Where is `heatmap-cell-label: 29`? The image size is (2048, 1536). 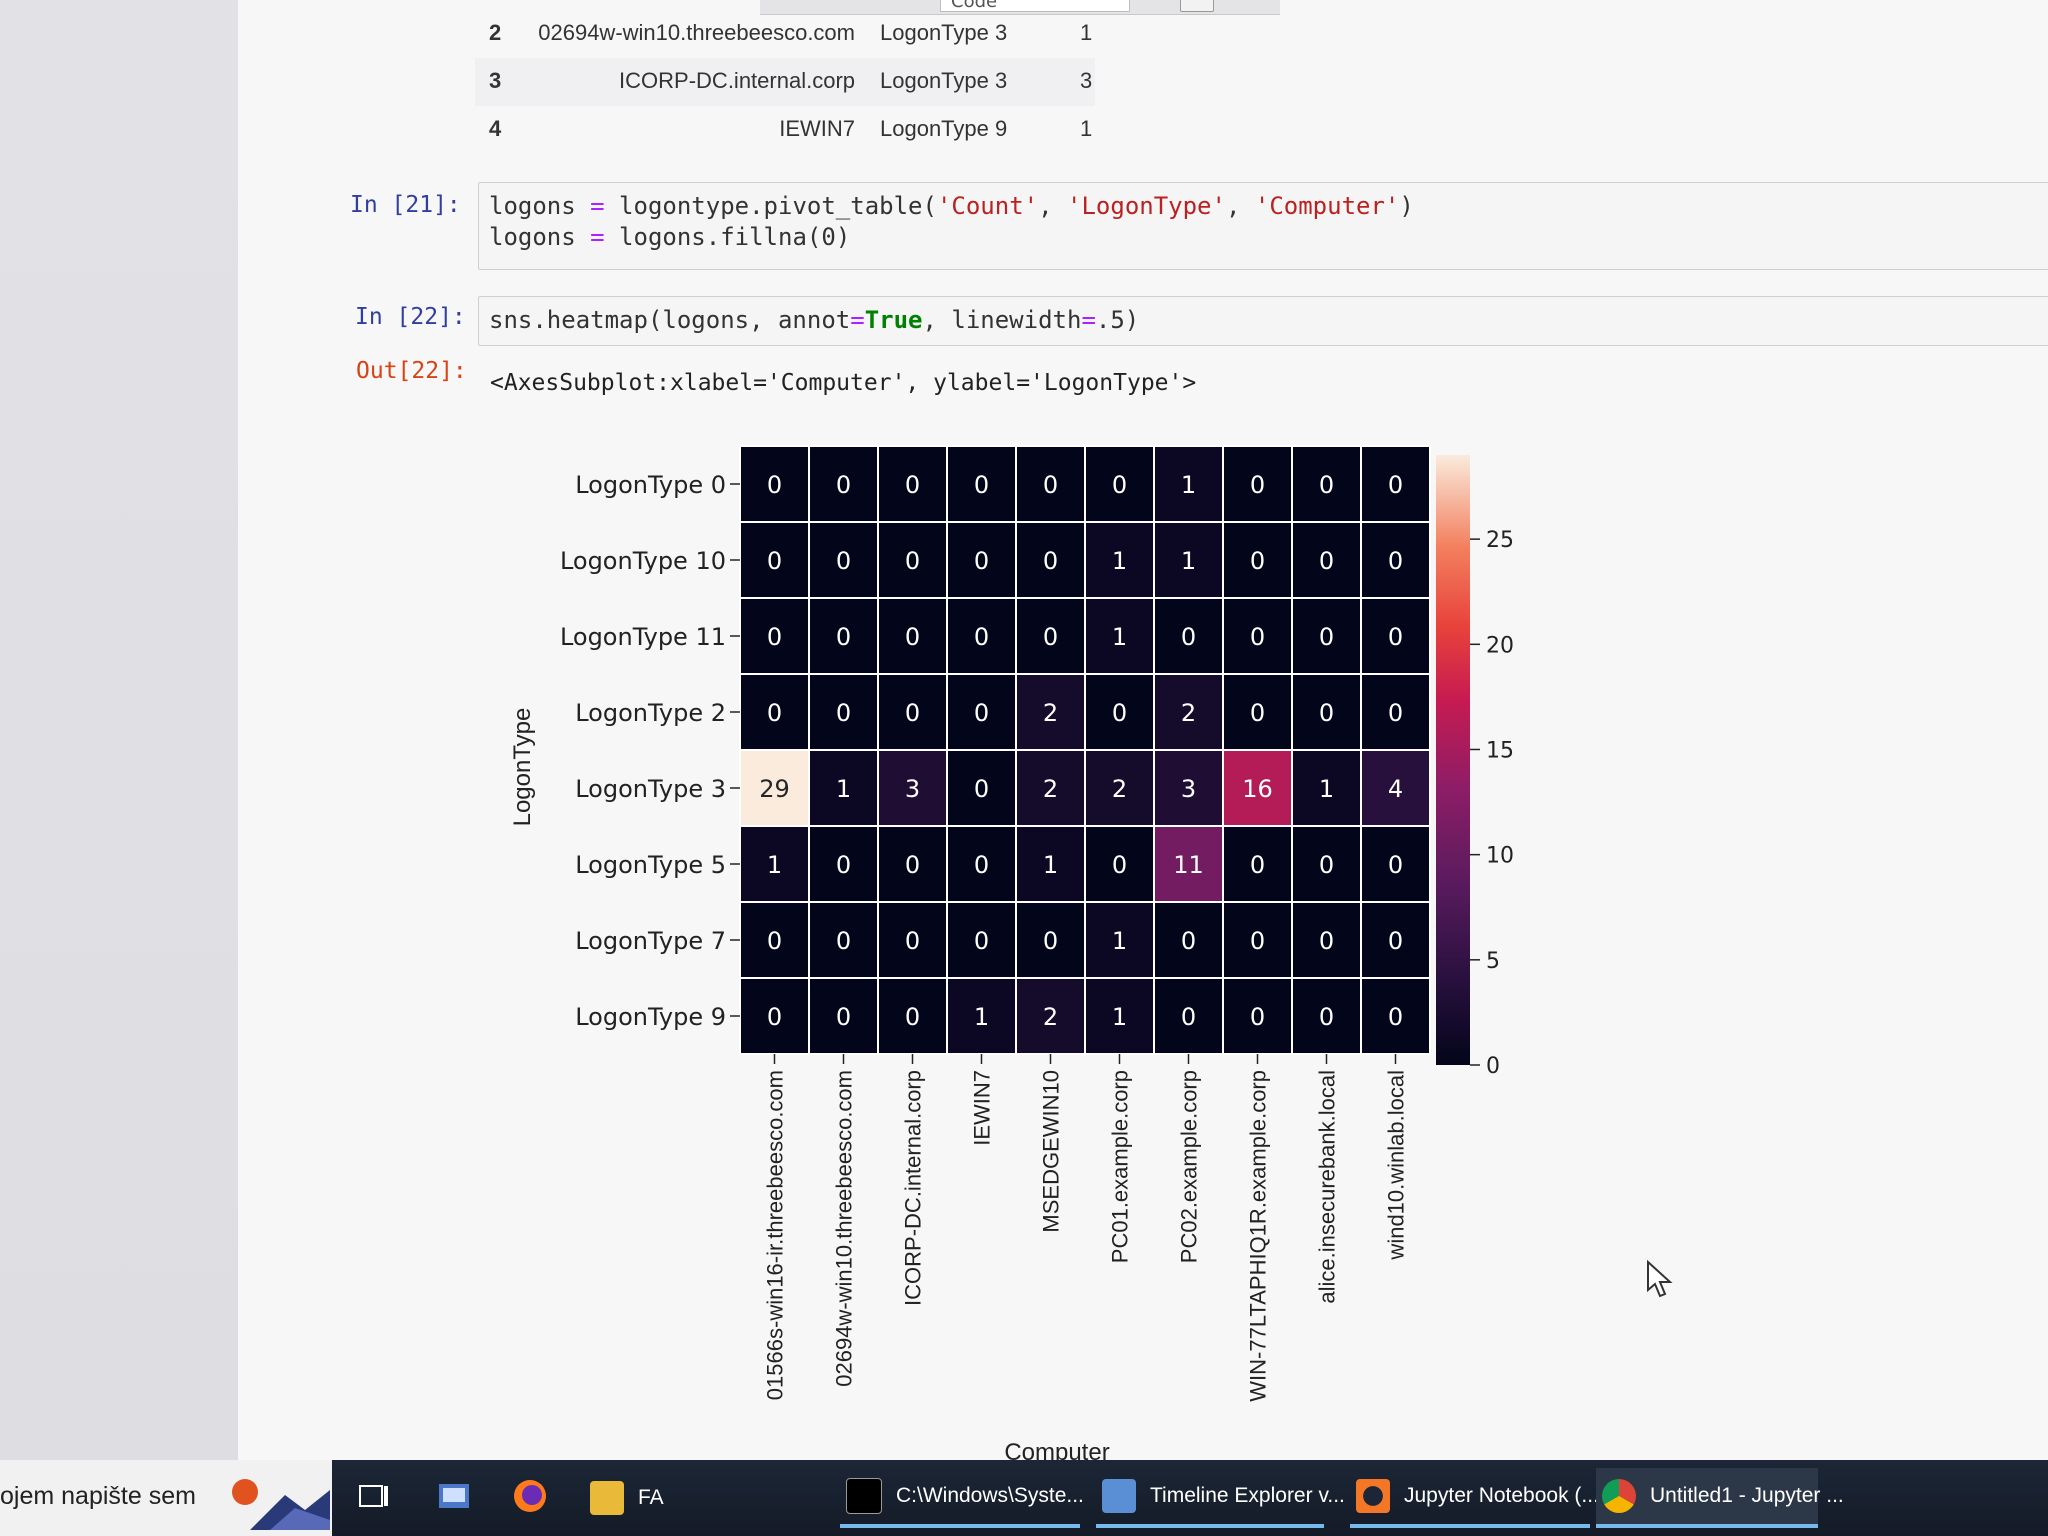
heatmap-cell-label: 29 is located at coordinates (774, 789).